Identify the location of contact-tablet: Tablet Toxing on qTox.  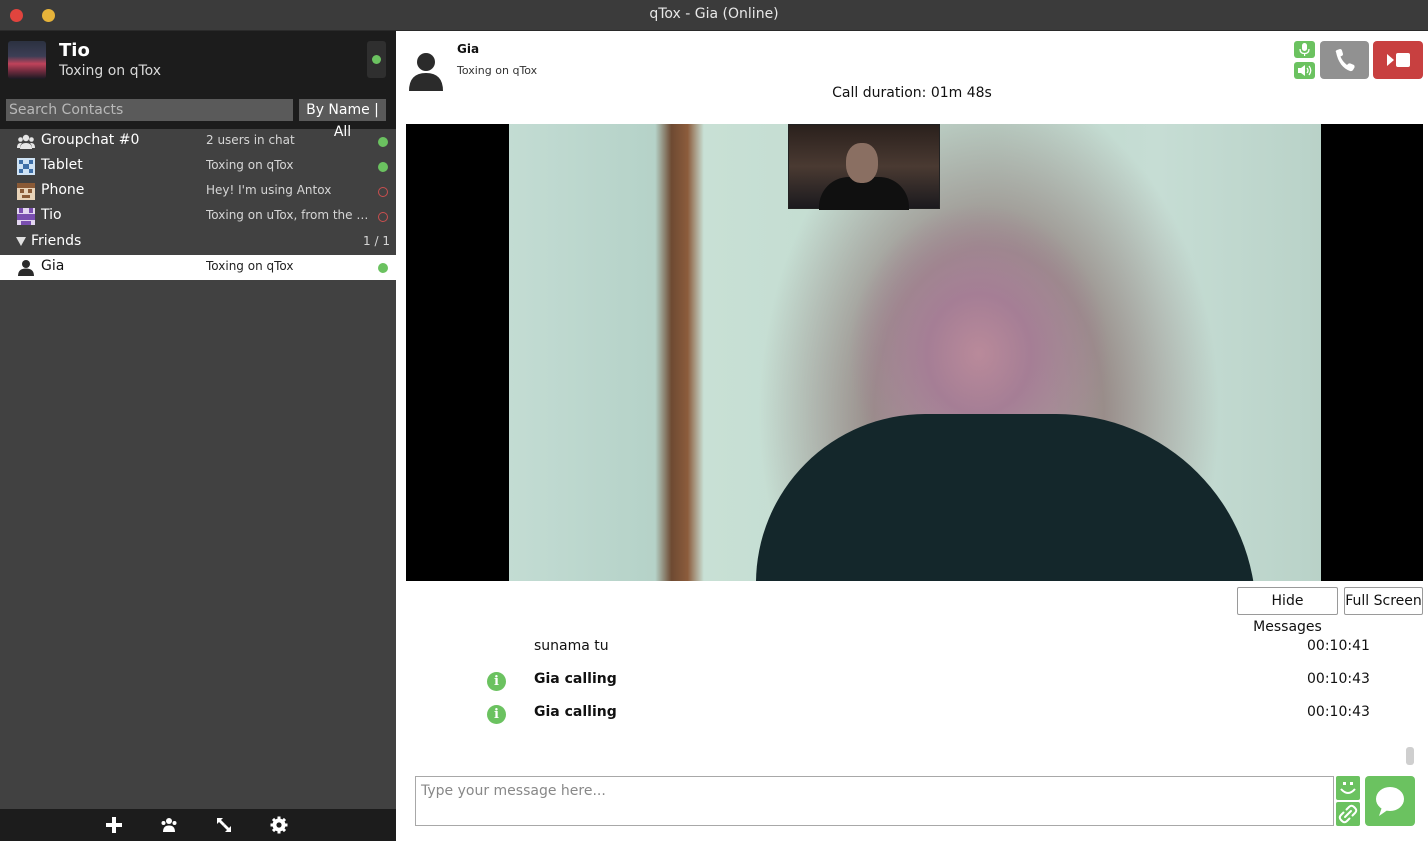
(198, 166).